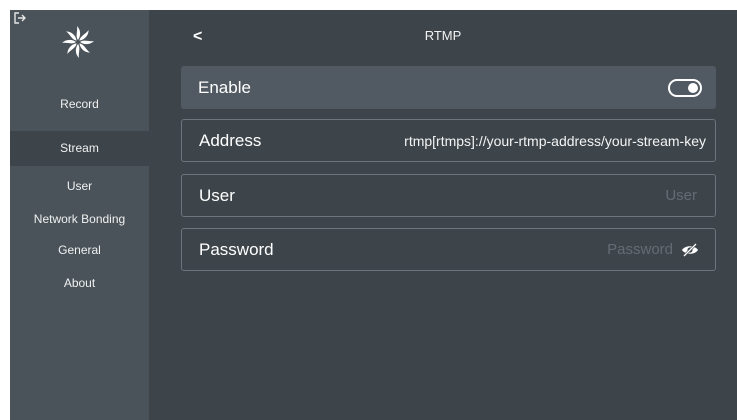  I want to click on enable-label: Enable, so click(224, 87).